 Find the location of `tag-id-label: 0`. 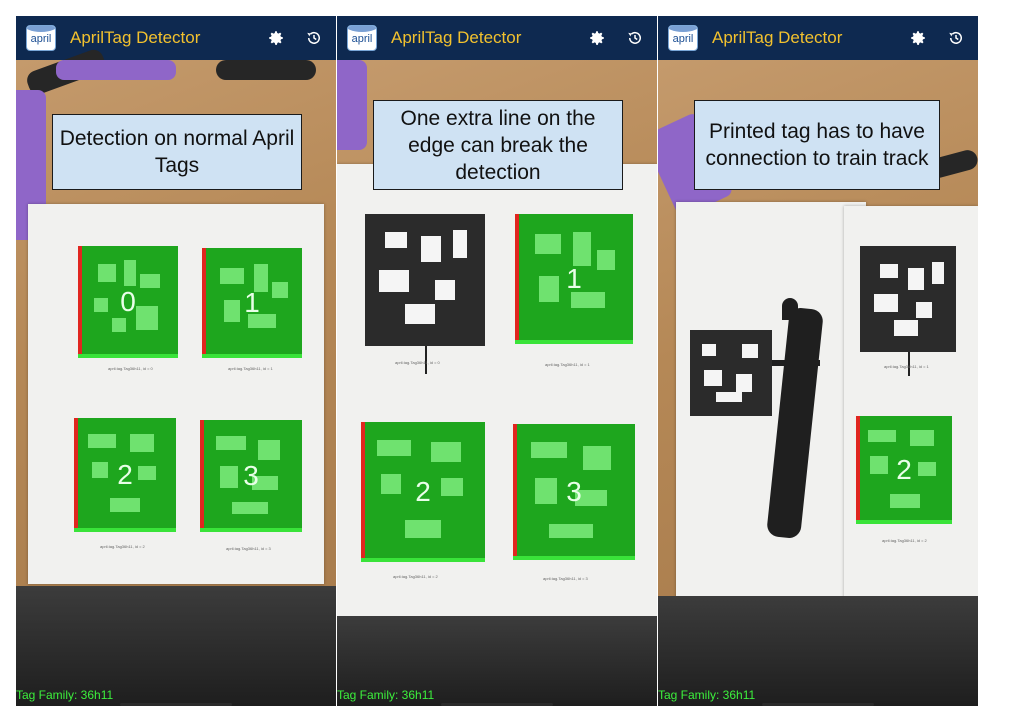

tag-id-label: 0 is located at coordinates (128, 301).